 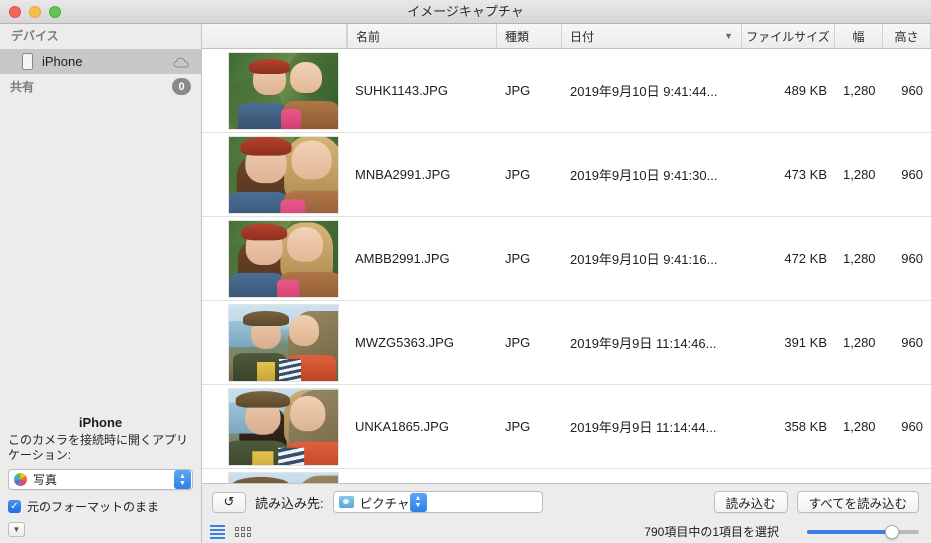 What do you see at coordinates (850, 531) in the screenshot?
I see `slider-fill` at bounding box center [850, 531].